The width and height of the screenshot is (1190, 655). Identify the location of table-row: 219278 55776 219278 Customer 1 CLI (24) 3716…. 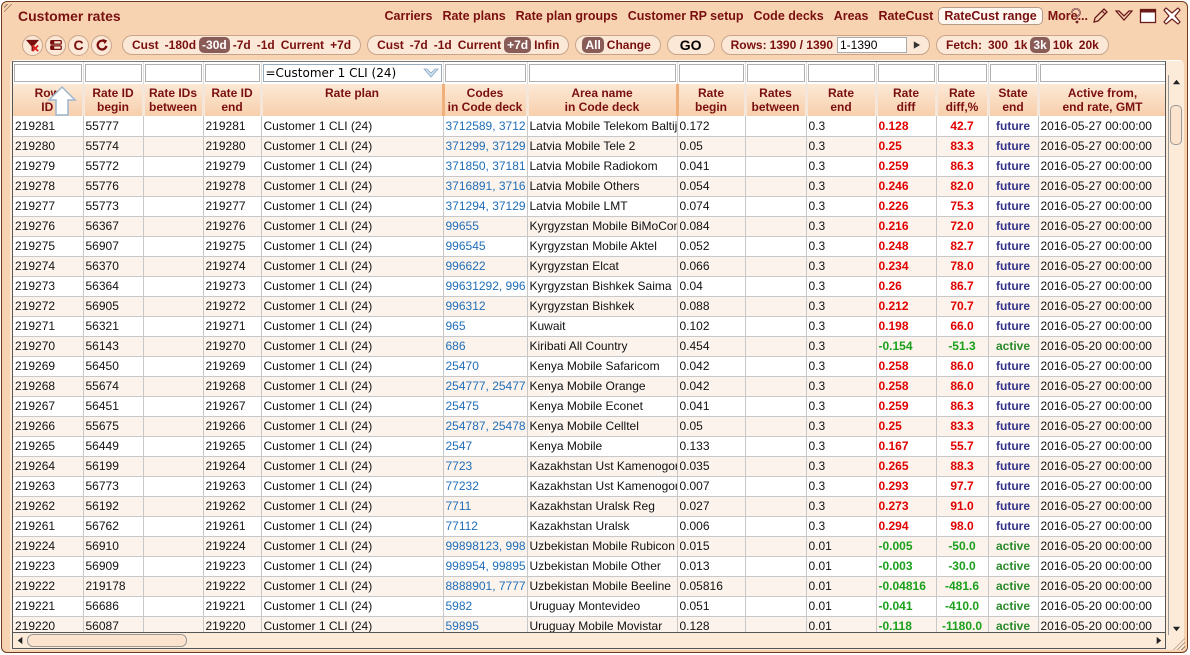
(589, 186).